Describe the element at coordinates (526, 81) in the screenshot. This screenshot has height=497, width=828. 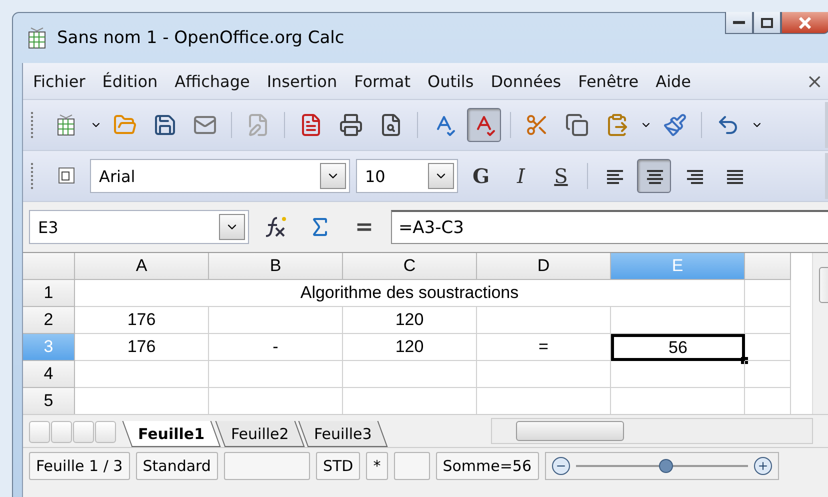
I see `menu-item: Données` at that location.